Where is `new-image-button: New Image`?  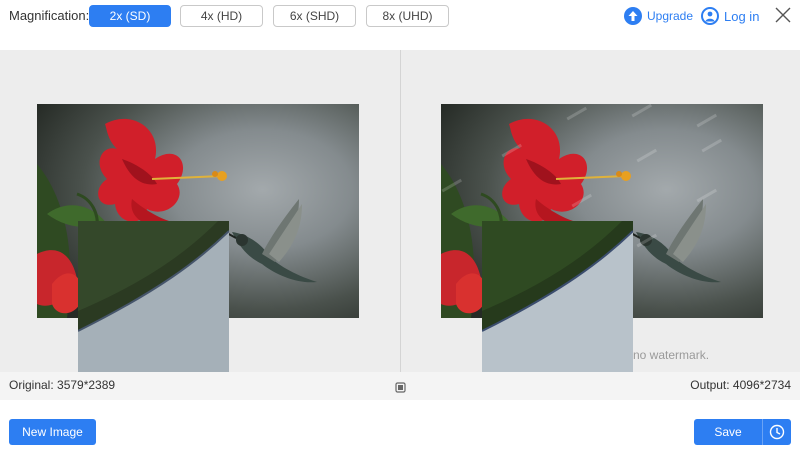
new-image-button: New Image is located at coordinates (52, 432).